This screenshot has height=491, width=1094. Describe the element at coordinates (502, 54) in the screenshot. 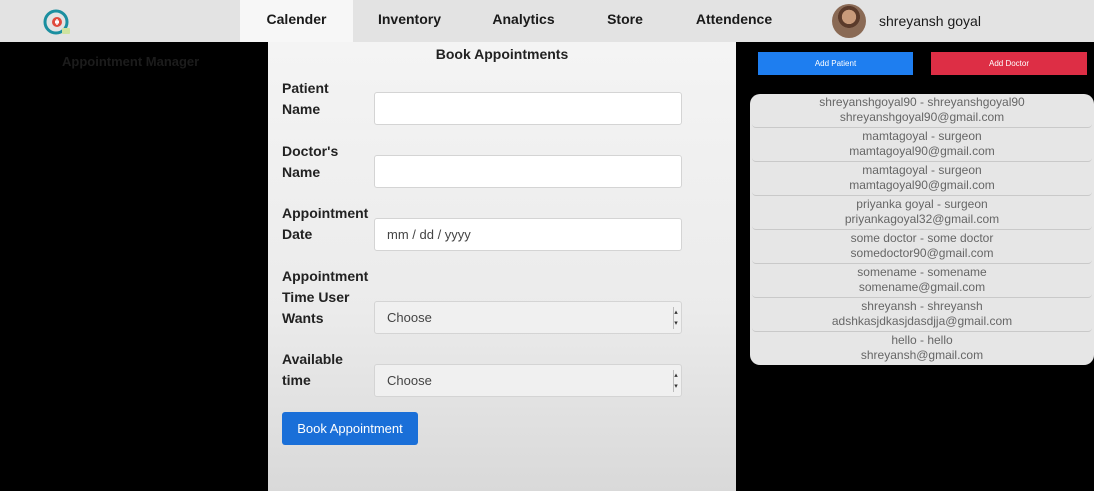

I see `form-title: Book Appointments` at that location.